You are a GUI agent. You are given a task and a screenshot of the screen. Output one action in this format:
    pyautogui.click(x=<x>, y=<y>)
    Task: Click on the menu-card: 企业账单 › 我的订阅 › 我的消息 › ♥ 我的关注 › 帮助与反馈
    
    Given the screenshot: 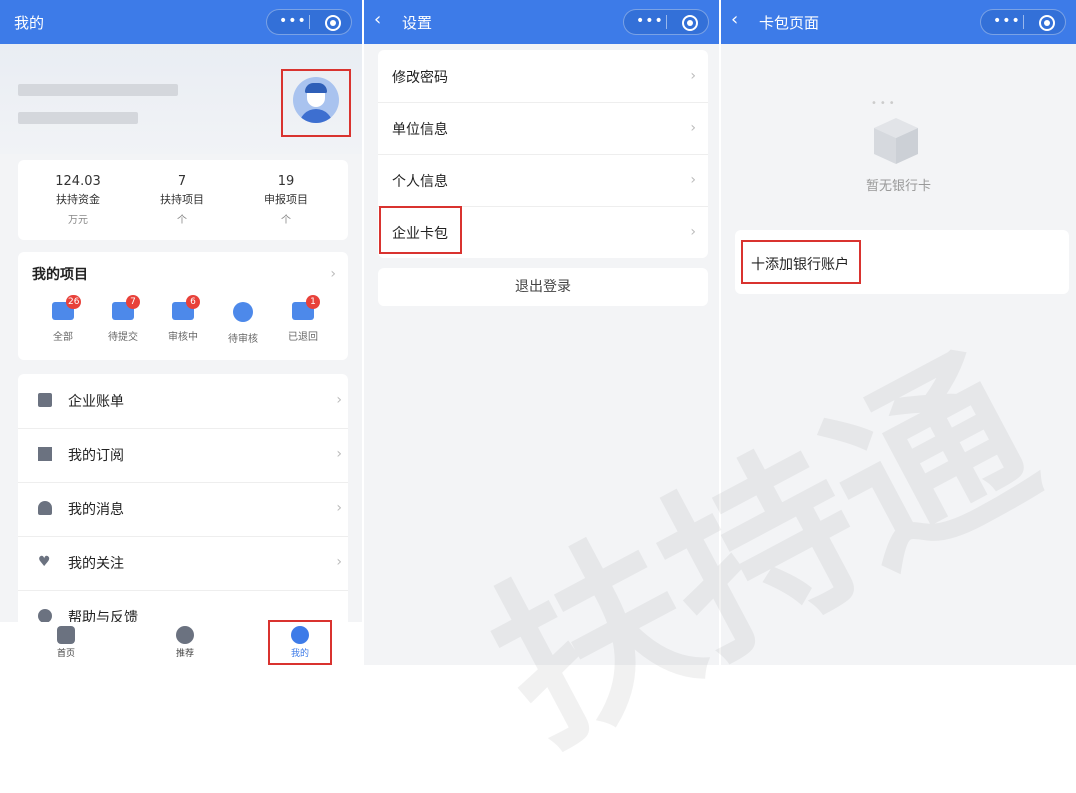 What is the action you would take?
    pyautogui.click(x=183, y=504)
    